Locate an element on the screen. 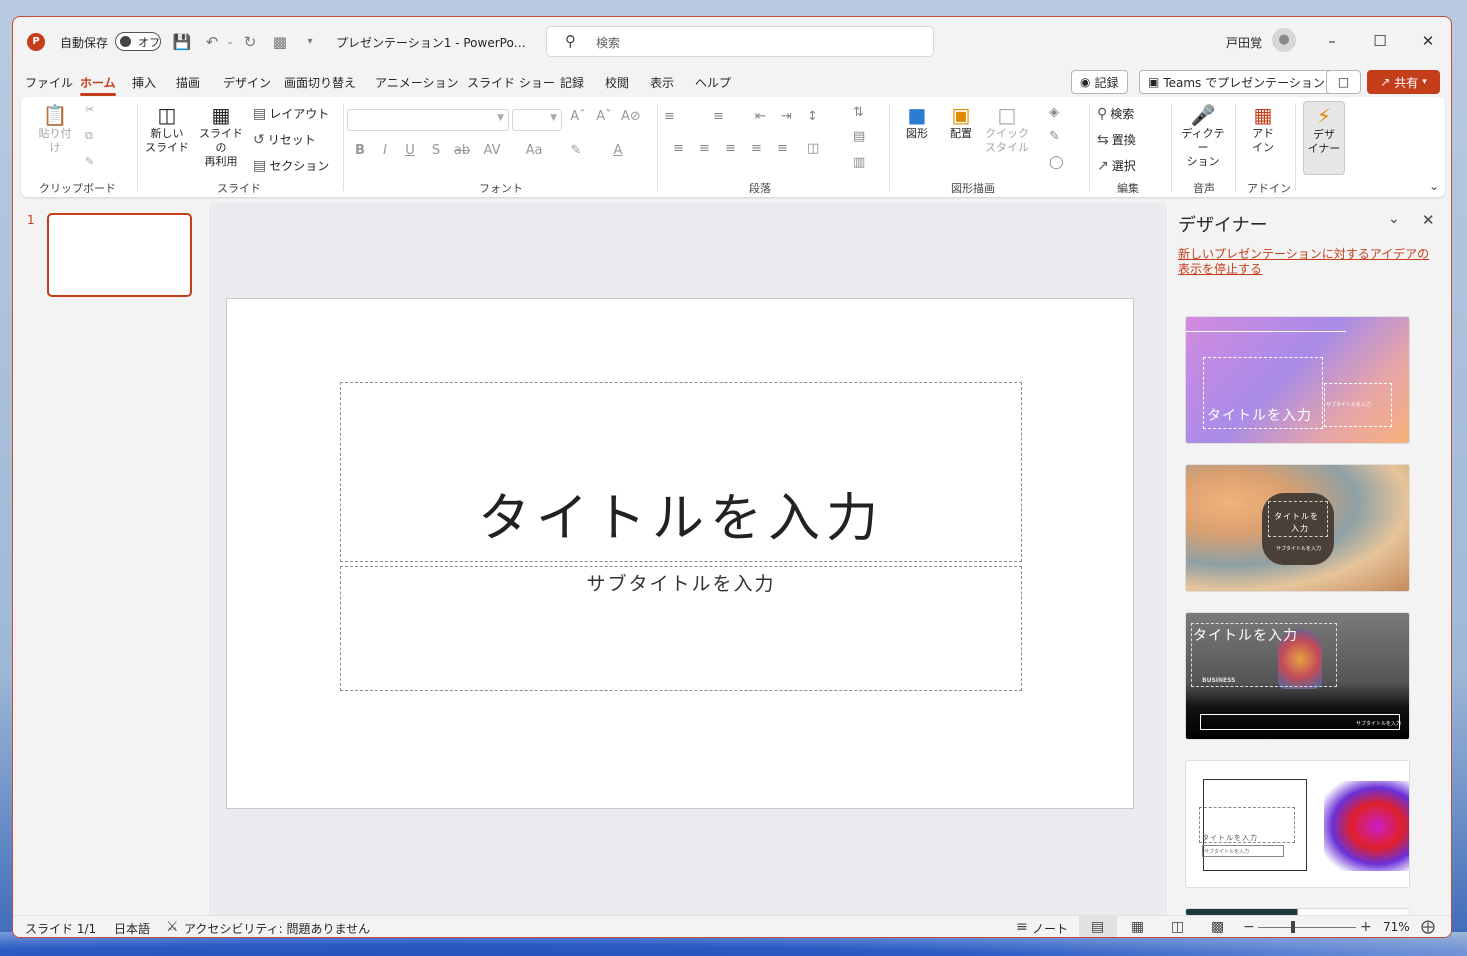 This screenshot has width=1467, height=956. columns-icon: ◫ is located at coordinates (813, 148).